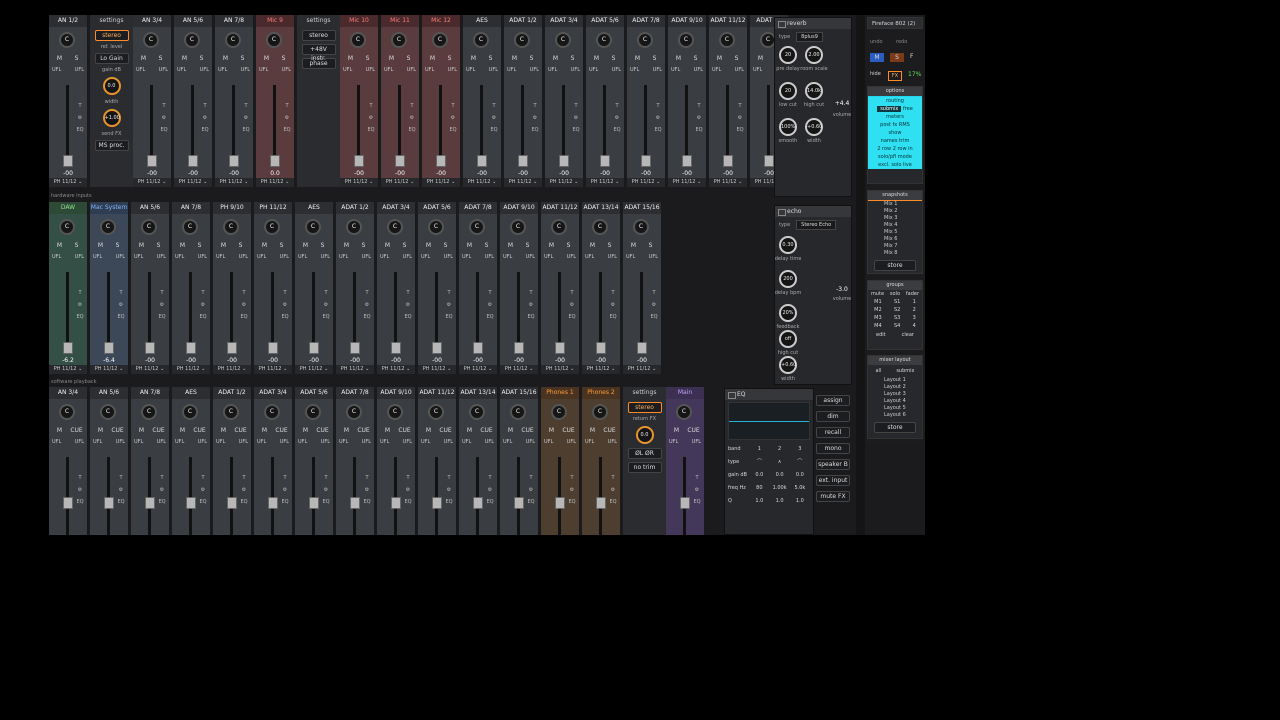  Describe the element at coordinates (564, 21) in the screenshot. I see `channel-name: ADAT 3/4` at that location.